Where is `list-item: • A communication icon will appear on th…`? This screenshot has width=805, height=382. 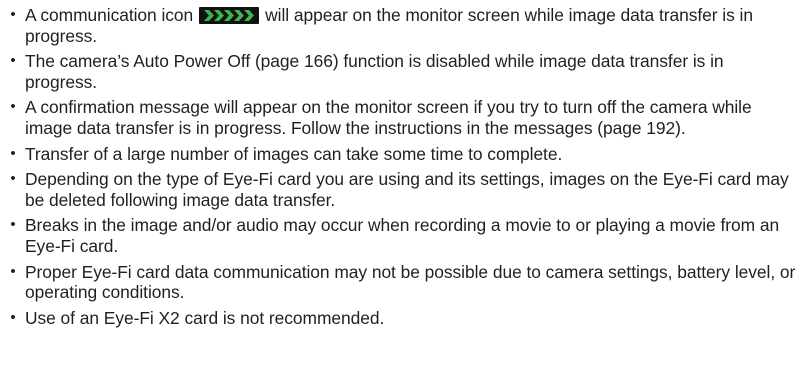 list-item: • A communication icon will appear on th… is located at coordinates (401, 25).